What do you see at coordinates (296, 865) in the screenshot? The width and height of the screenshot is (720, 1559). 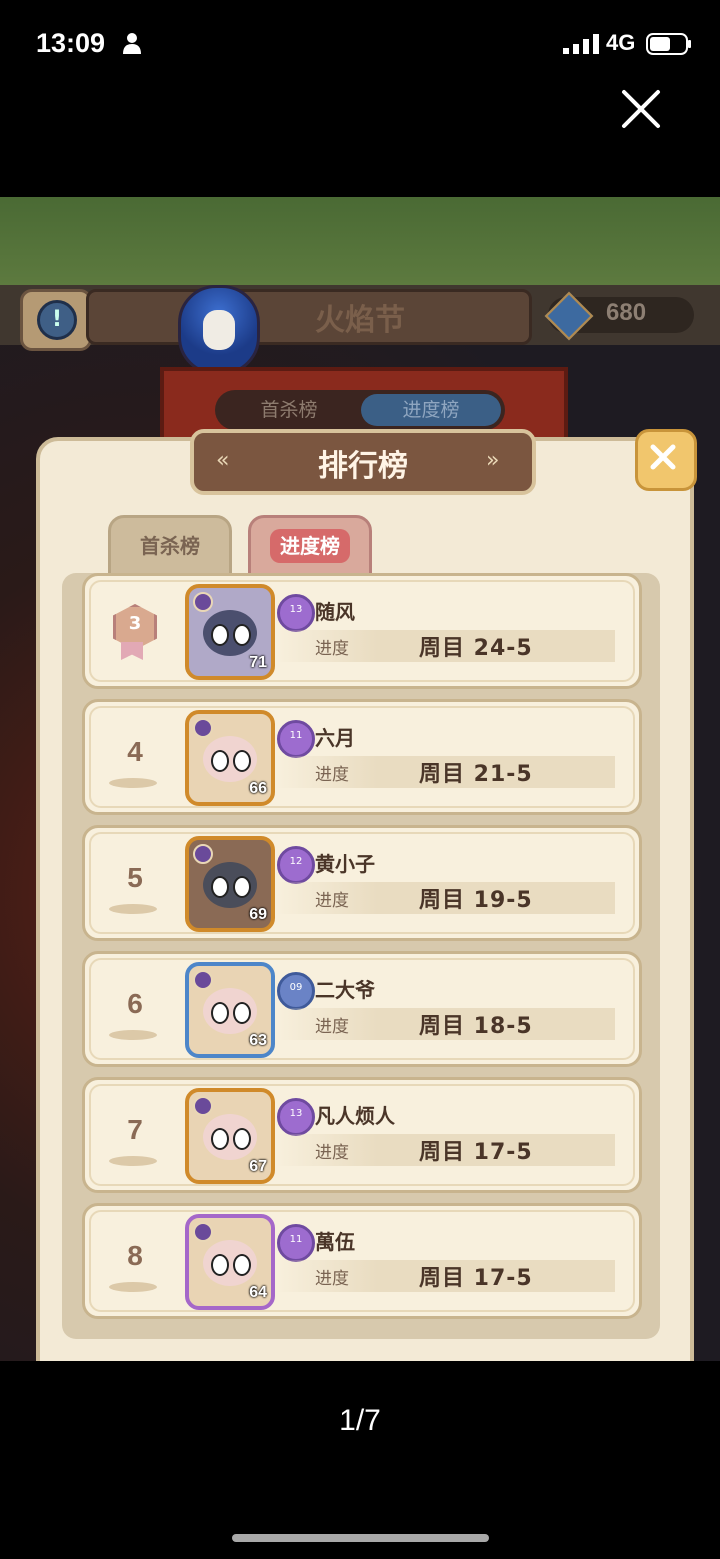 I see `vip-badge-icon: 12` at bounding box center [296, 865].